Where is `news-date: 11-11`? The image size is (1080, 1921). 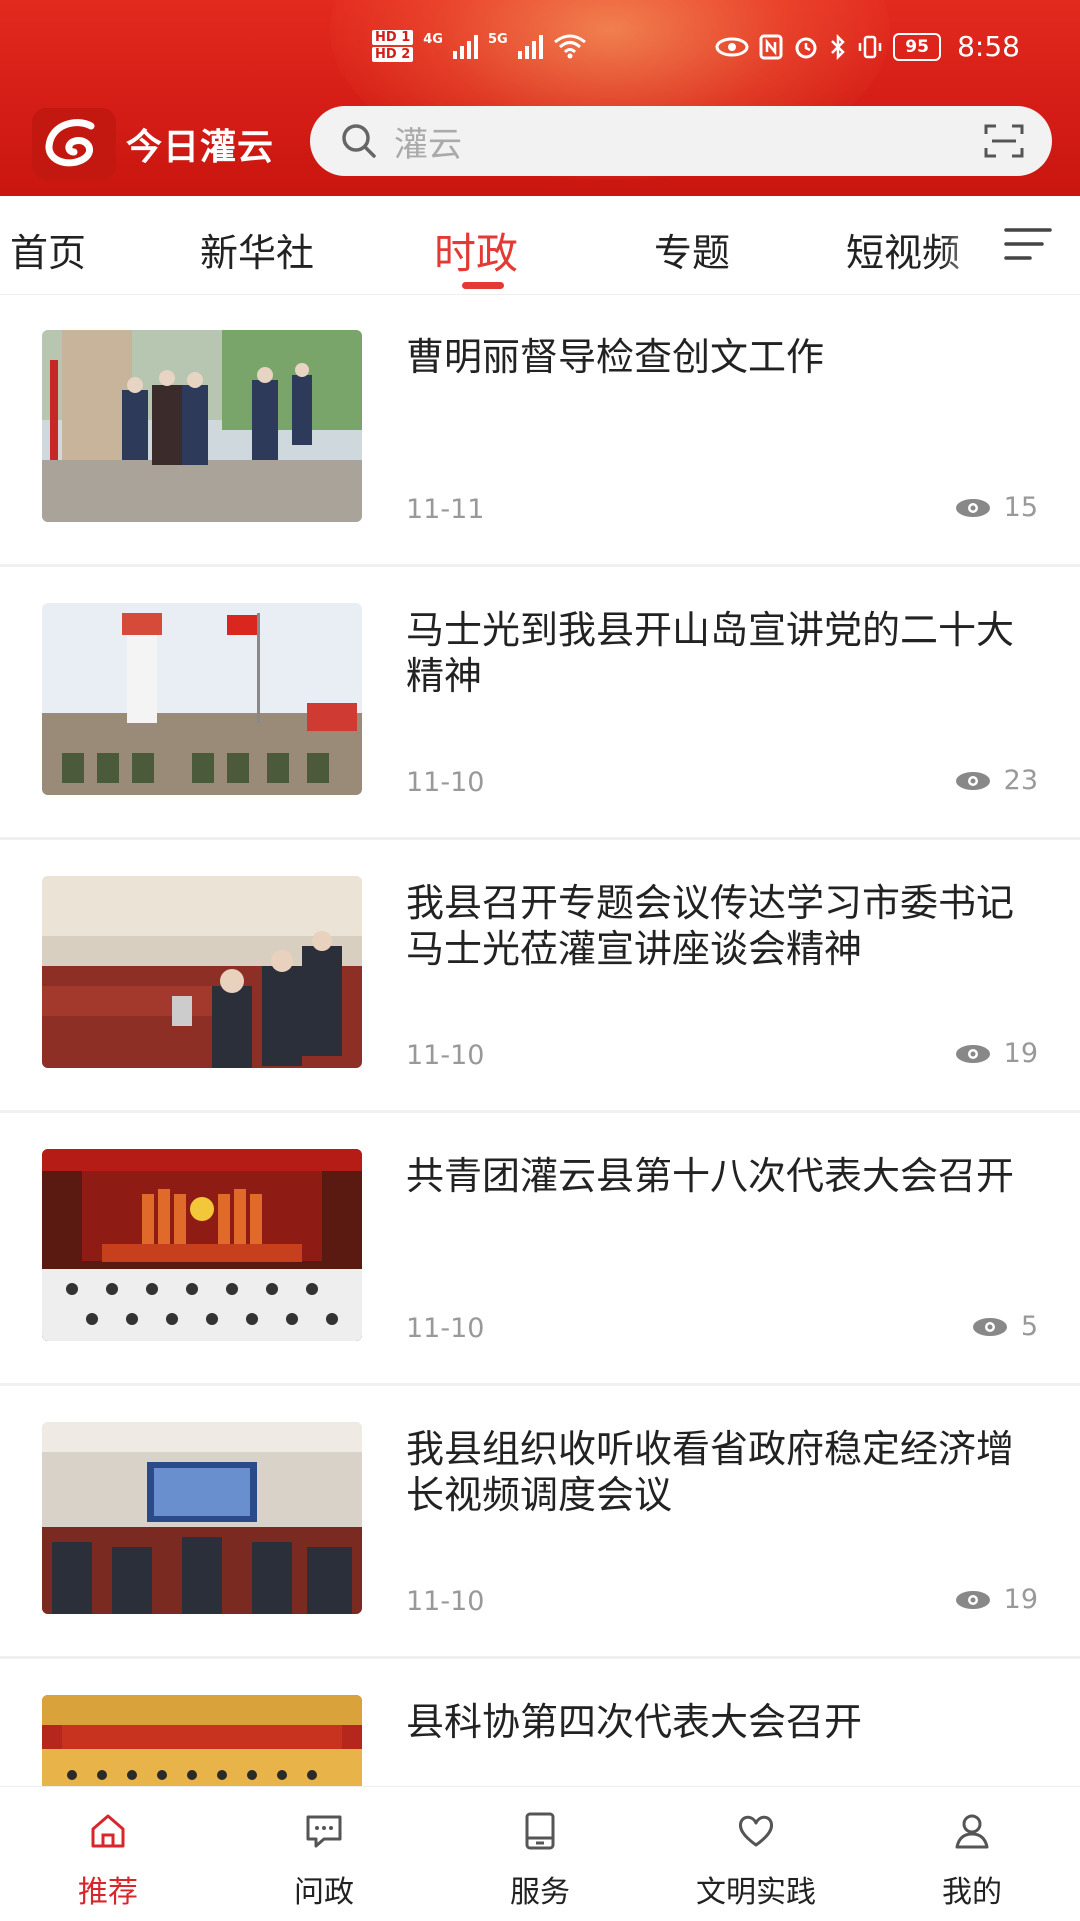
news-date: 11-11 is located at coordinates (445, 509).